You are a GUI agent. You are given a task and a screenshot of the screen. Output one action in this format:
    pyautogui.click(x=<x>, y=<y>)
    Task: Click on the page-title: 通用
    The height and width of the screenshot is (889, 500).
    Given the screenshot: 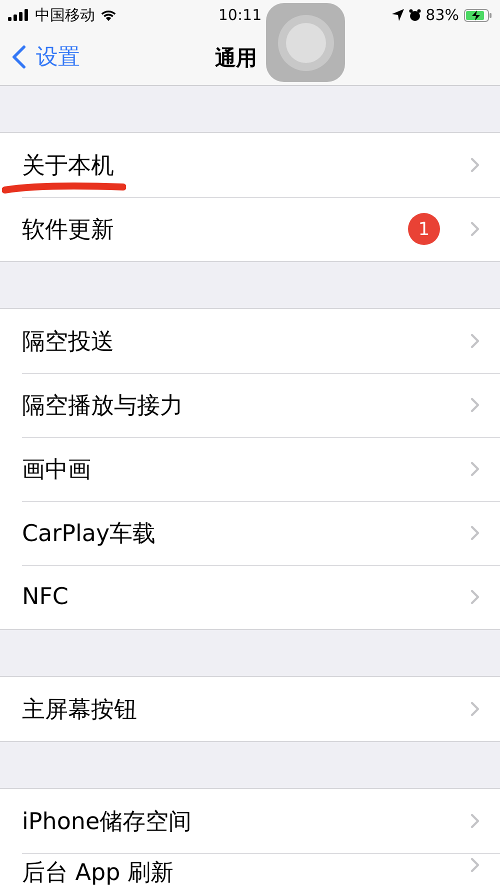 What is the action you would take?
    pyautogui.click(x=236, y=58)
    